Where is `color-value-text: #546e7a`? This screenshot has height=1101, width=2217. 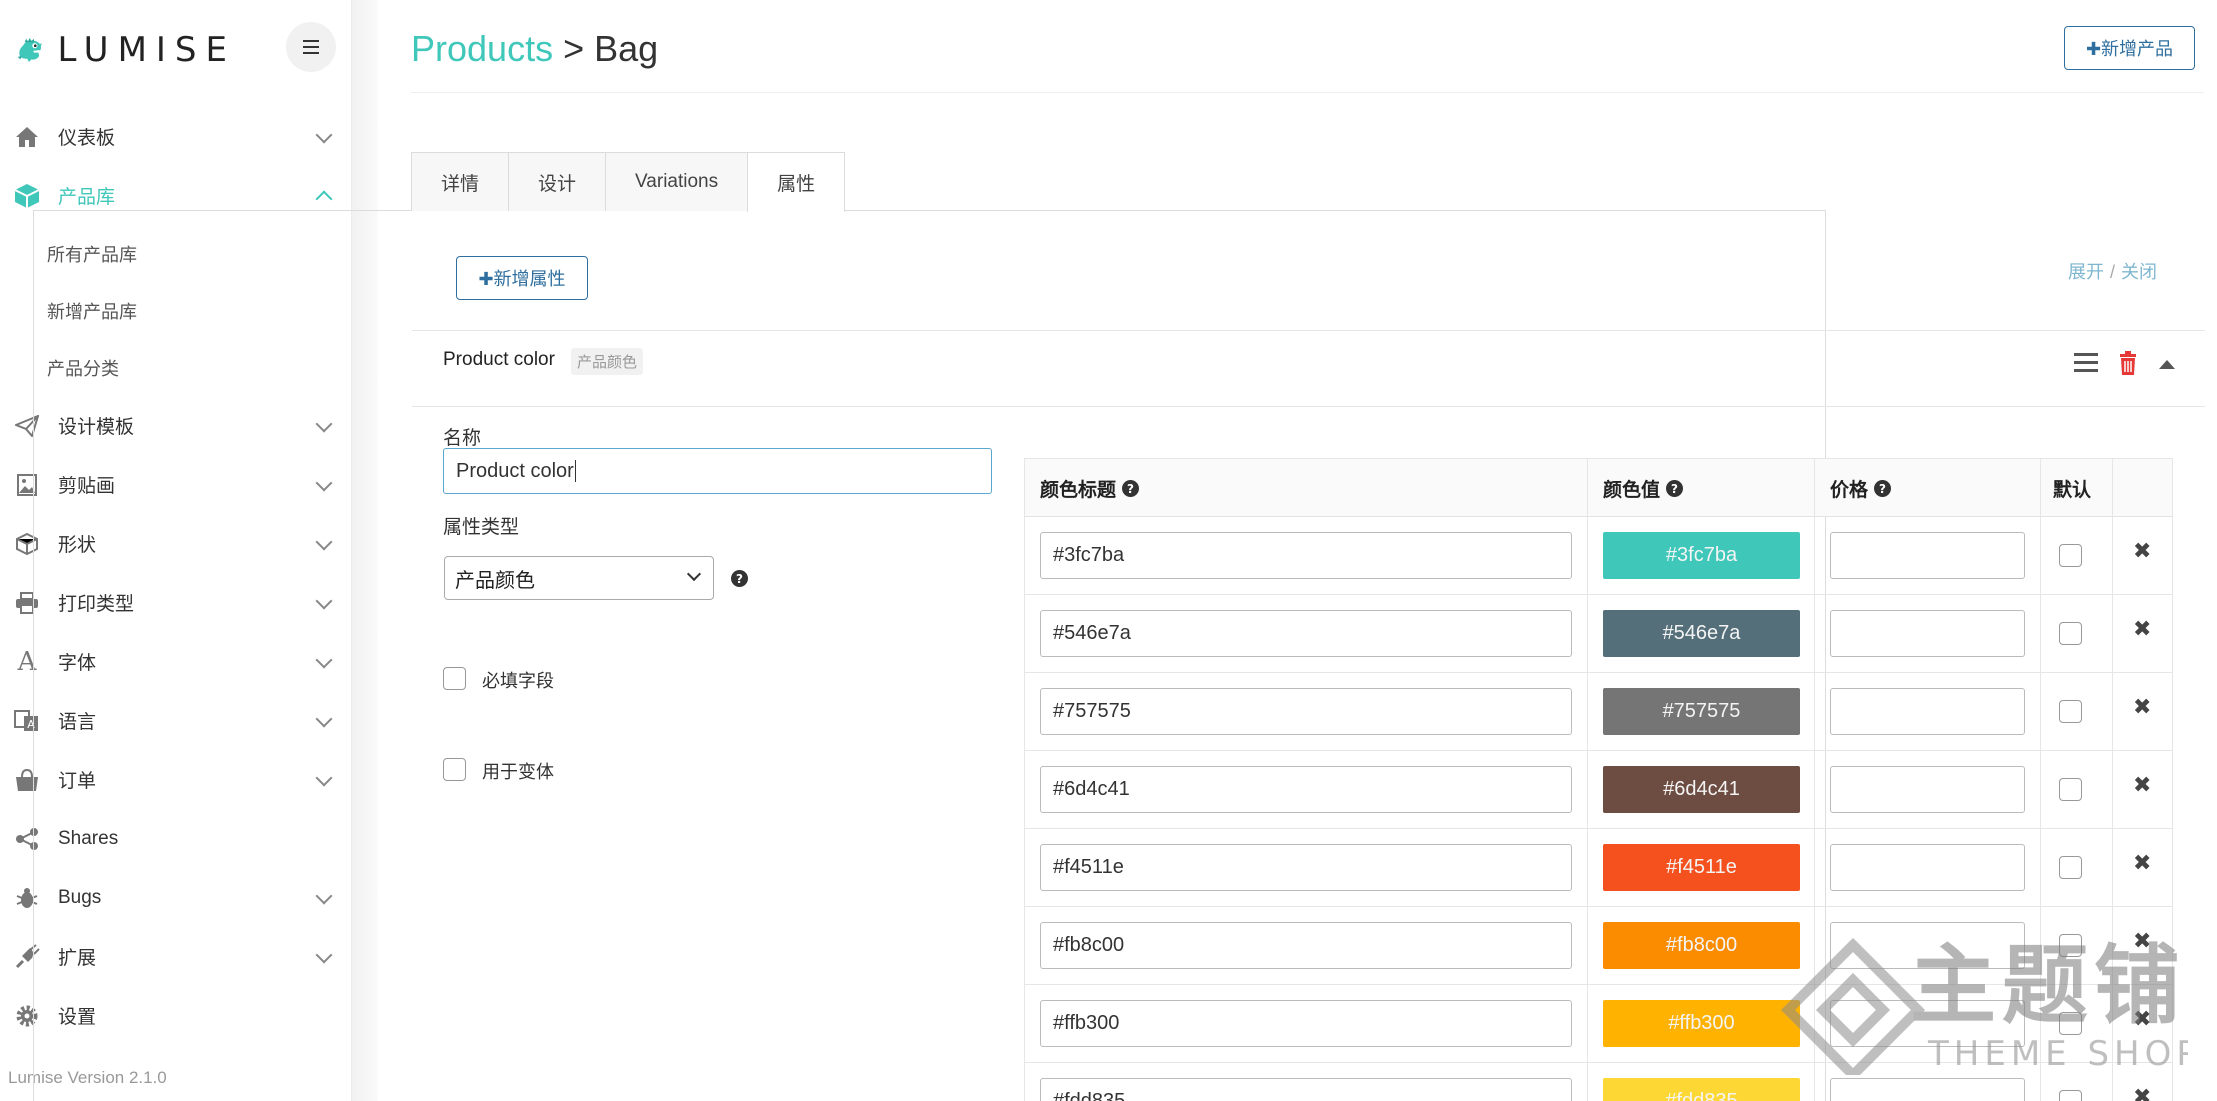
color-value-text: #546e7a is located at coordinates (1701, 633).